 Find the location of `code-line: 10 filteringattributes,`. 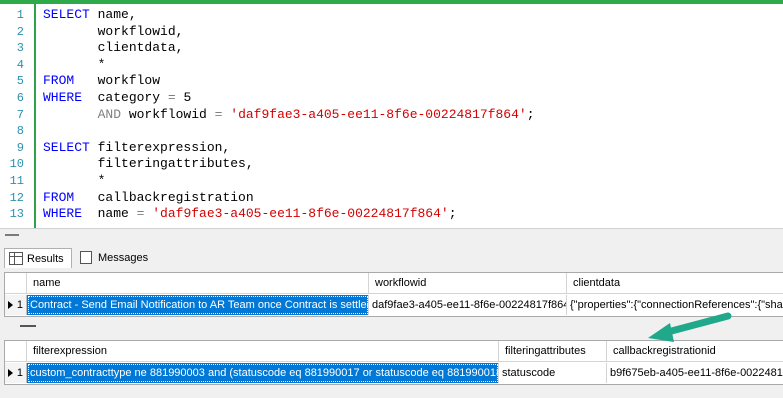

code-line: 10 filteringattributes, is located at coordinates (391, 164).